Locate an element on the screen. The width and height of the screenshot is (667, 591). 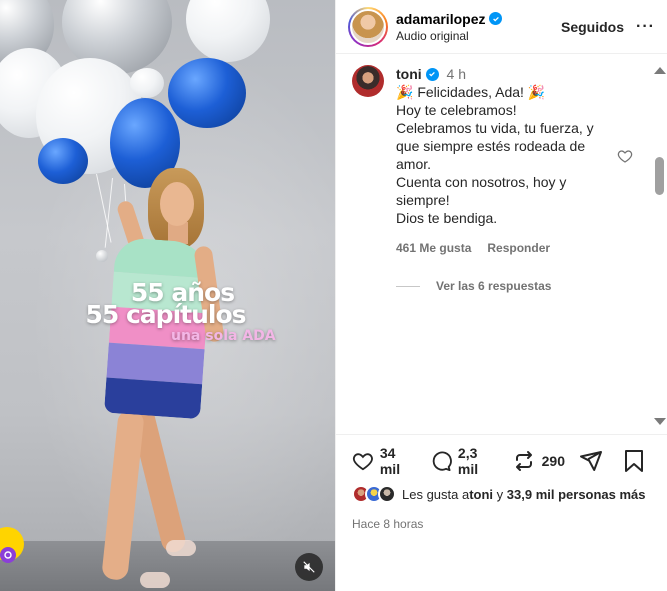
liker-avatar is located at coordinates (387, 494).